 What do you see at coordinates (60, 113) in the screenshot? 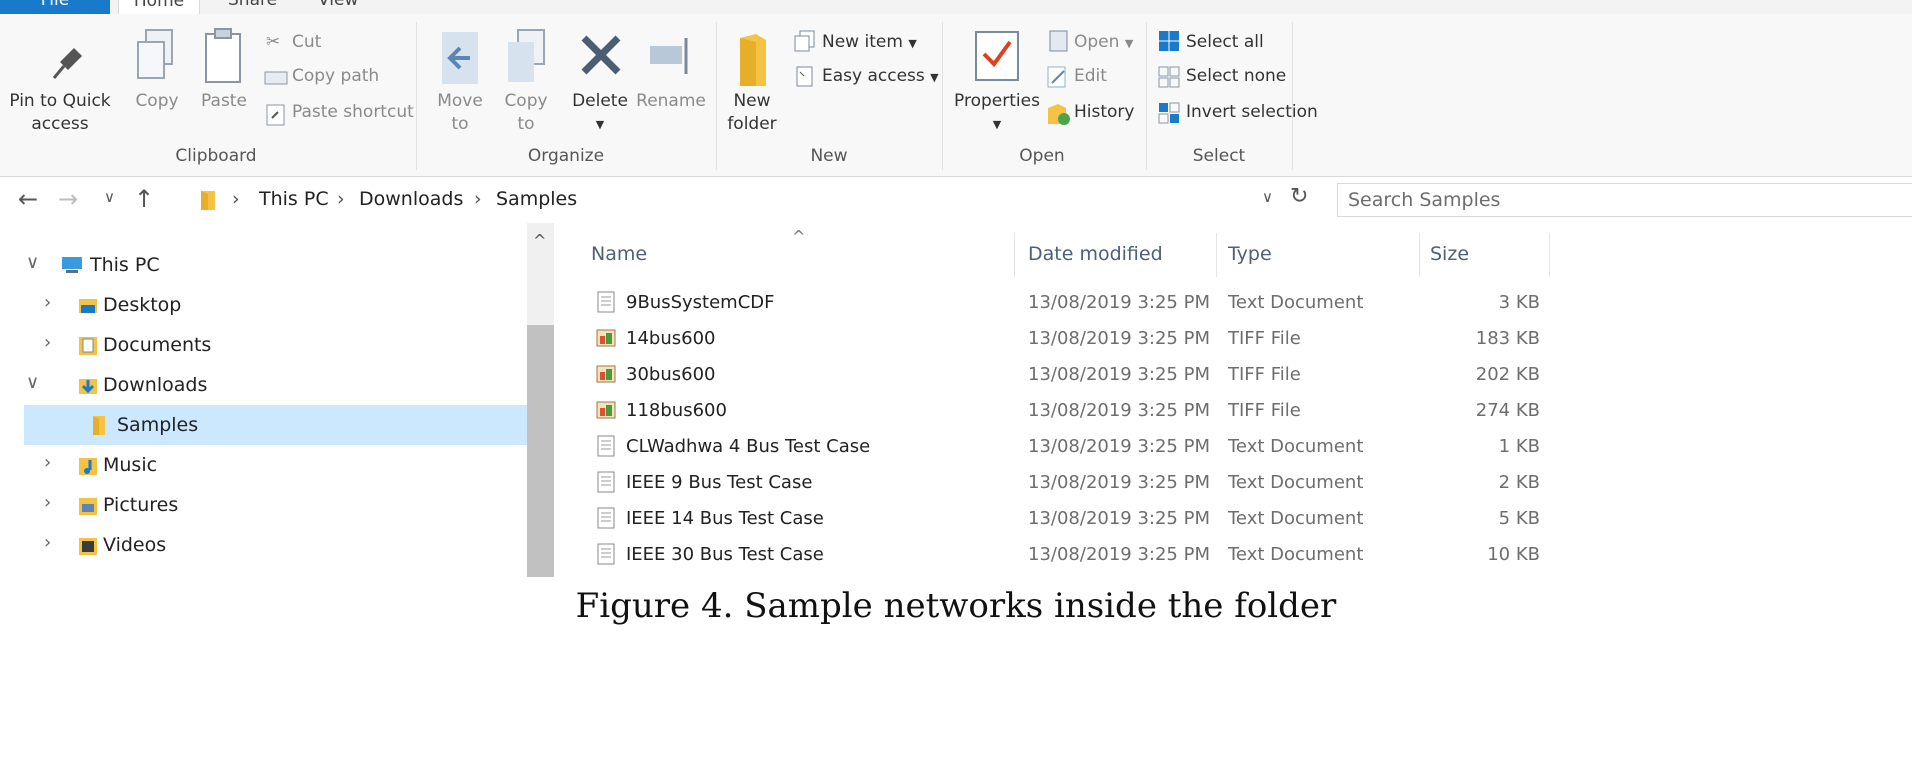
I see `pin-to-quick-access-button: Pin to Quick access` at bounding box center [60, 113].